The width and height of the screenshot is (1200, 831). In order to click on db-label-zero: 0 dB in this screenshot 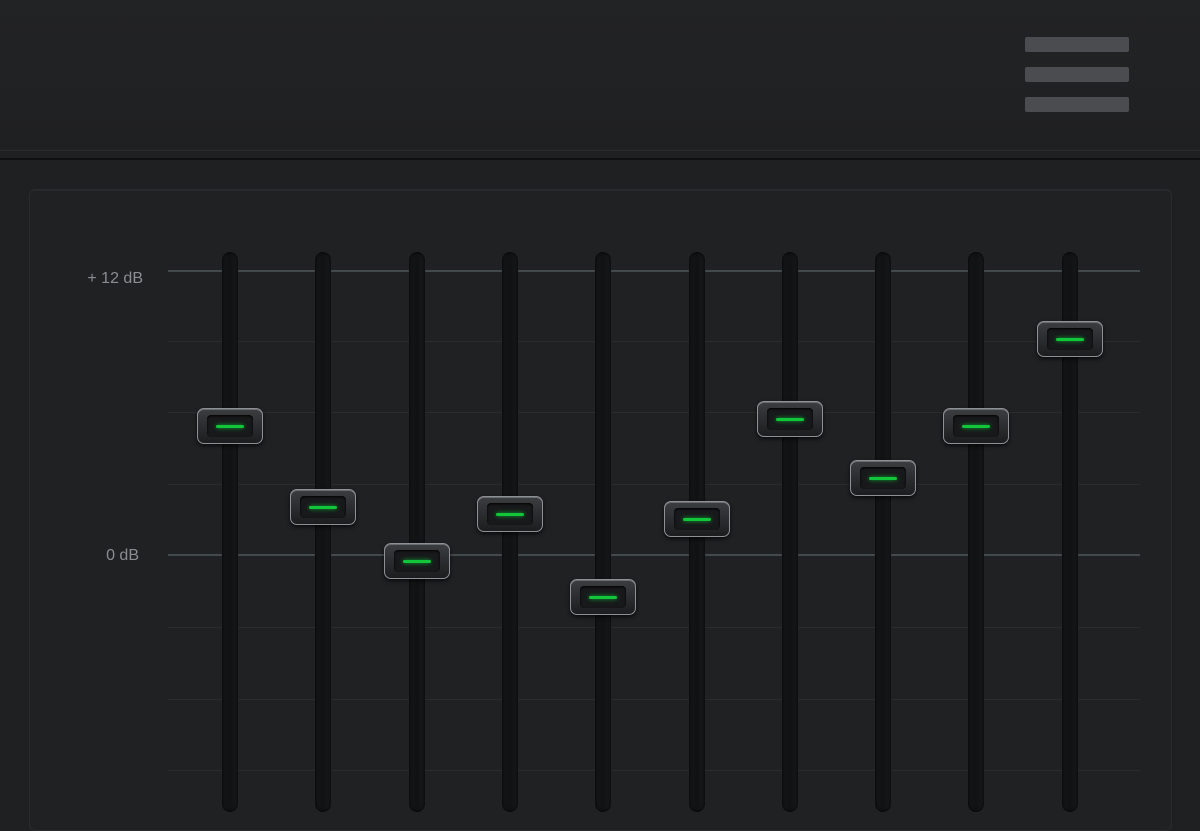, I will do `click(122, 555)`.